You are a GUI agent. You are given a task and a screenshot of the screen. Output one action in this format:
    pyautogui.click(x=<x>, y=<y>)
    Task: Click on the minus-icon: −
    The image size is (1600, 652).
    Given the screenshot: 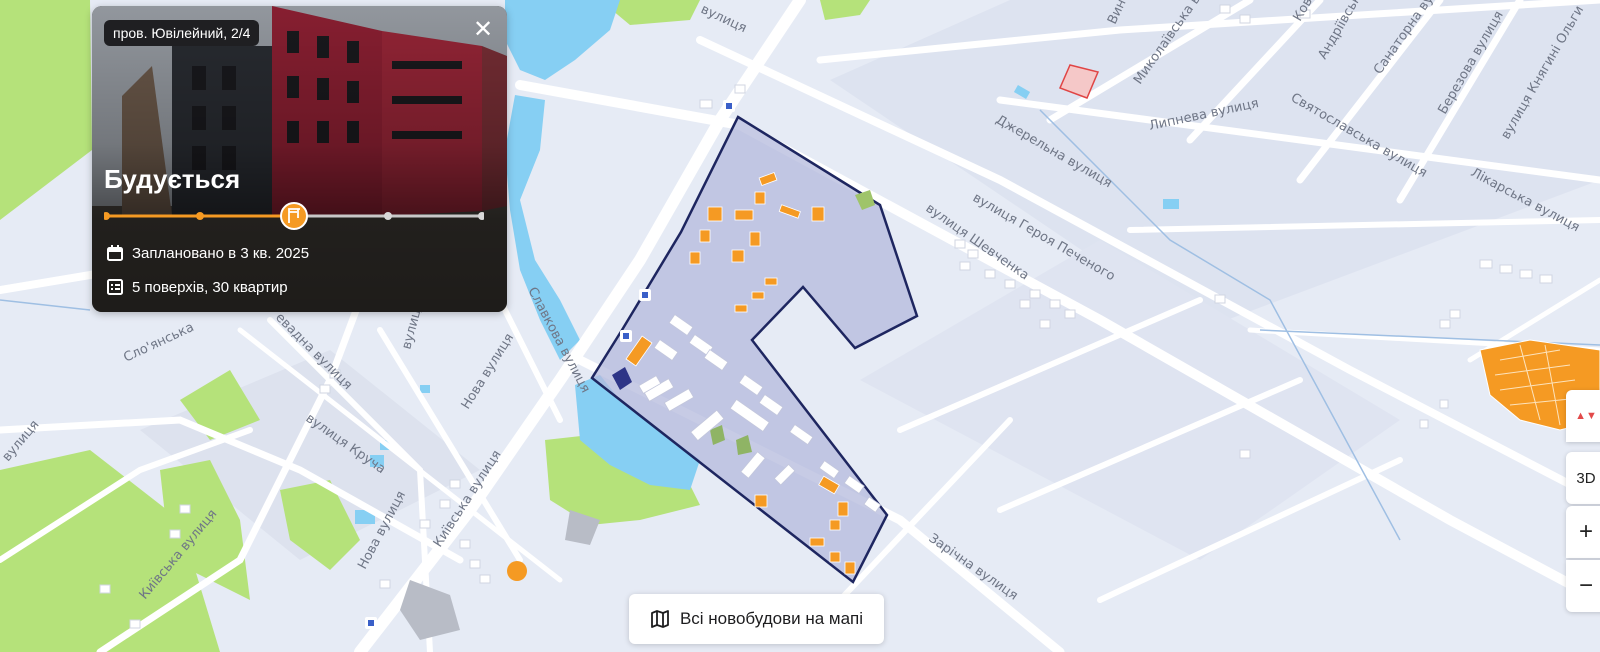 What is the action you would take?
    pyautogui.click(x=1585, y=585)
    